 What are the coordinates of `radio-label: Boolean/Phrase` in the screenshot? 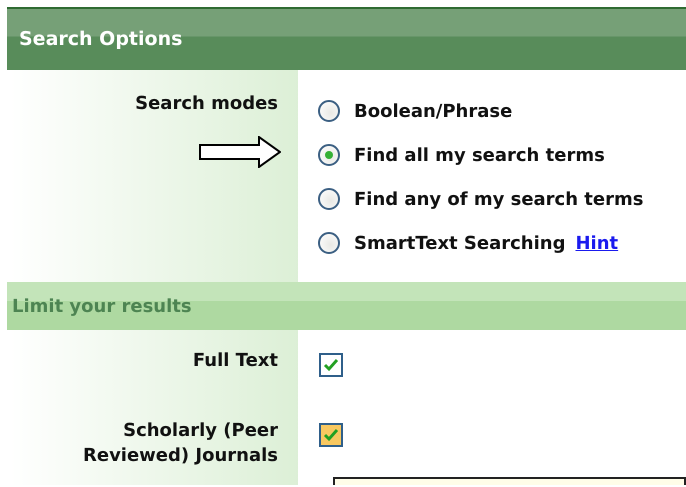 It's located at (433, 112).